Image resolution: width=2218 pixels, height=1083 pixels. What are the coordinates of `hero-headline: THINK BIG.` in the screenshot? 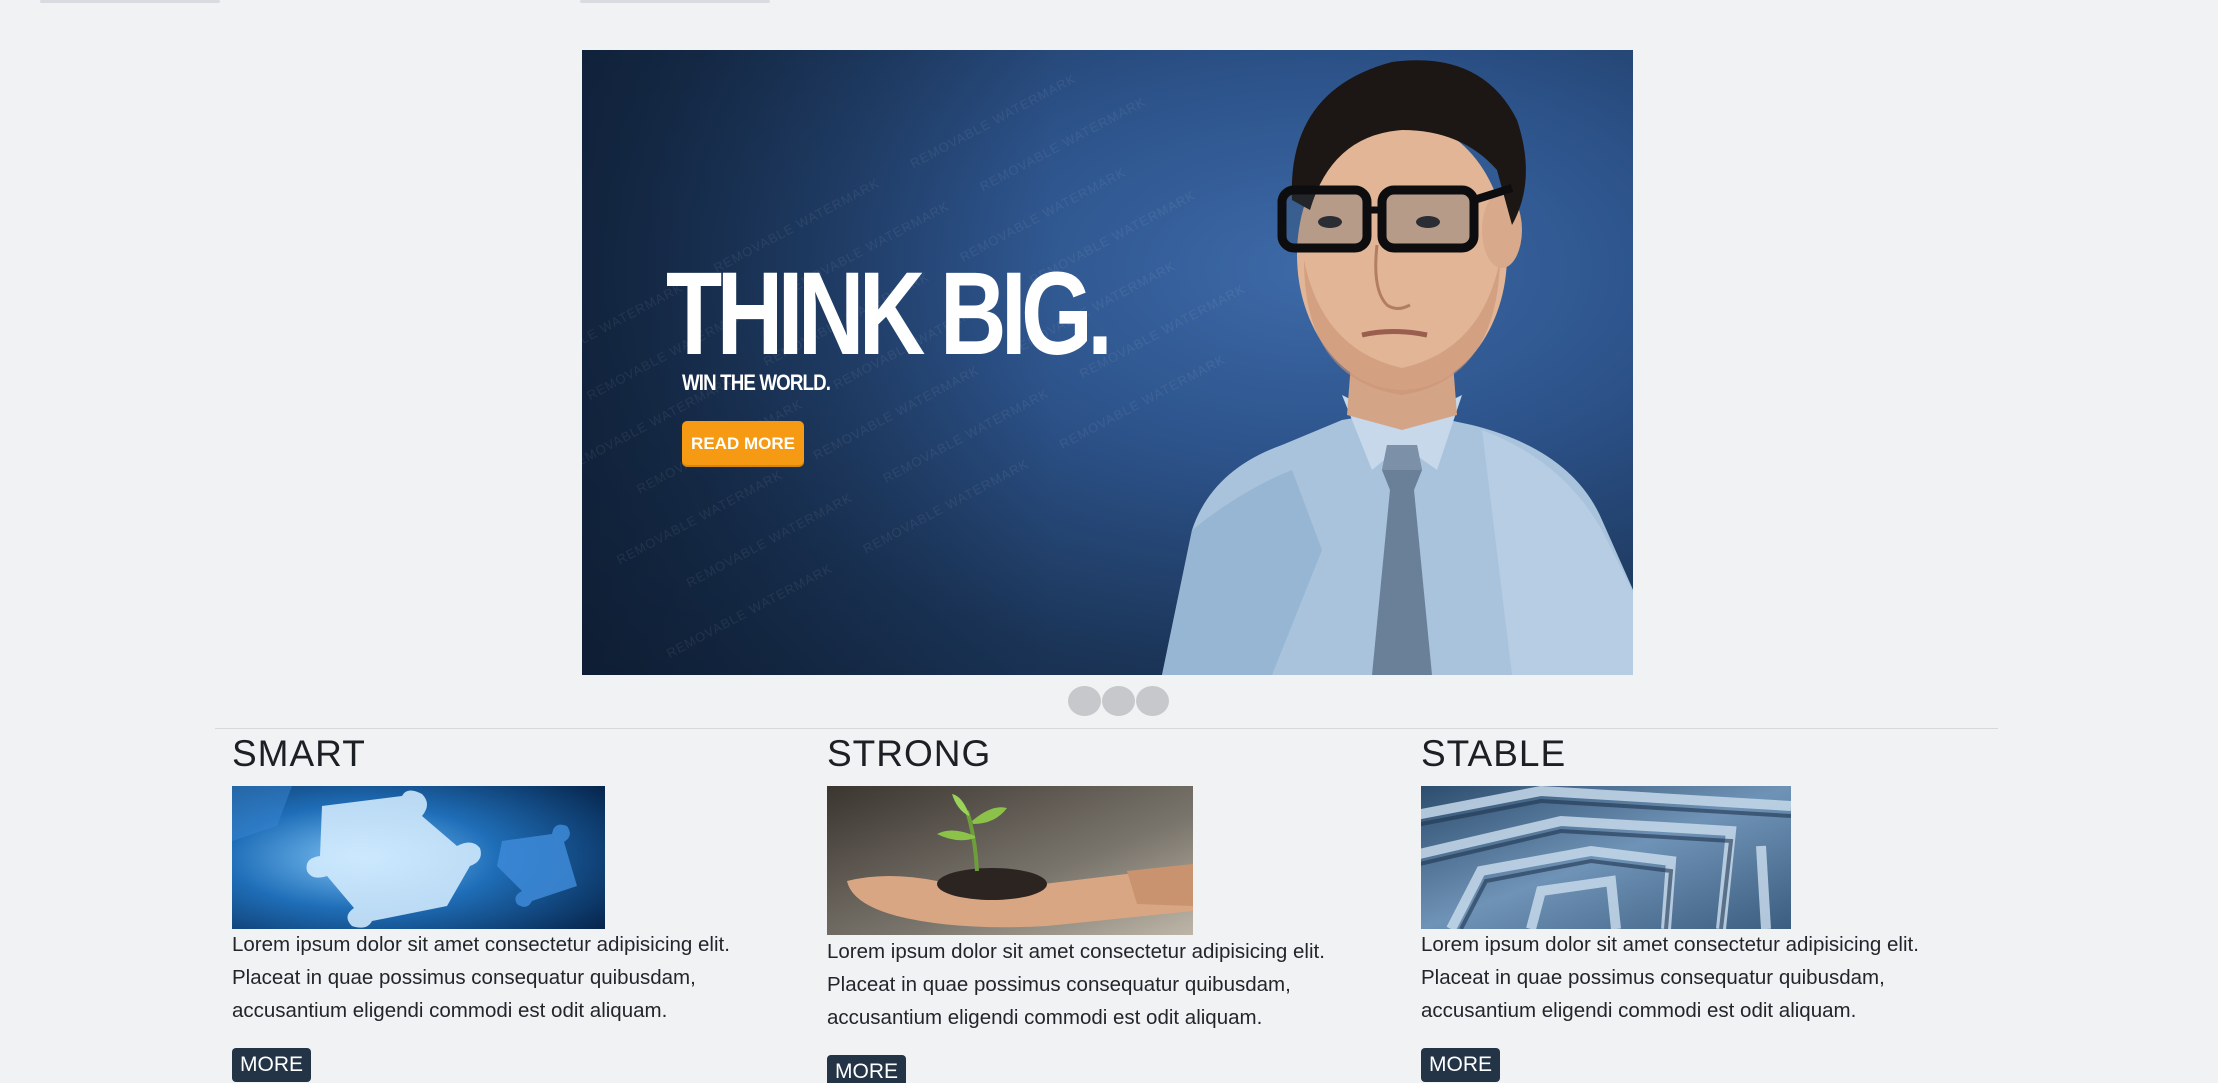 It's located at (889, 314).